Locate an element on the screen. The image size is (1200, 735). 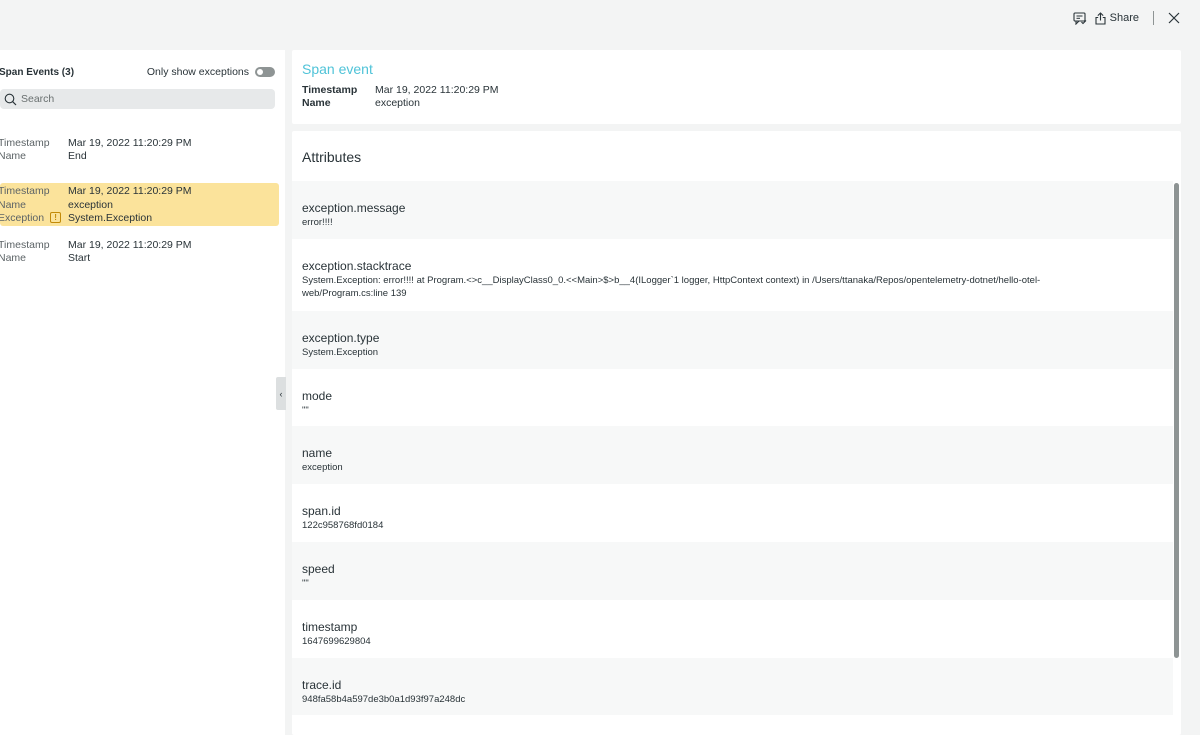
toolbar-actions: Share is located at coordinates (1126, 18).